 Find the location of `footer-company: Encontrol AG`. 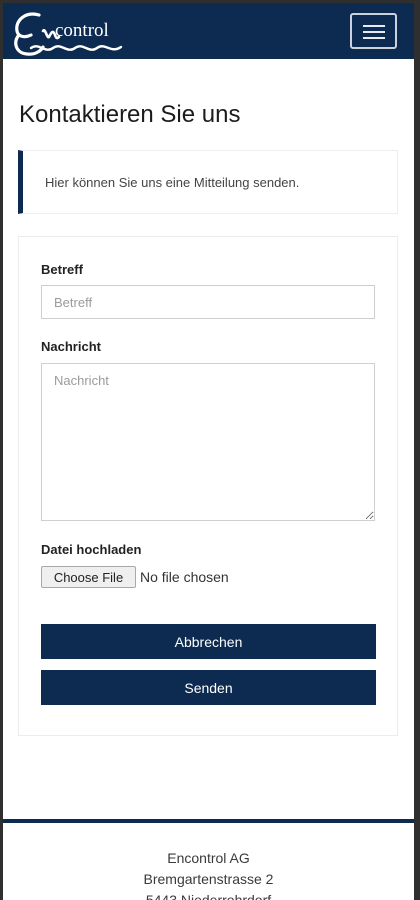

footer-company: Encontrol AG is located at coordinates (208, 858).